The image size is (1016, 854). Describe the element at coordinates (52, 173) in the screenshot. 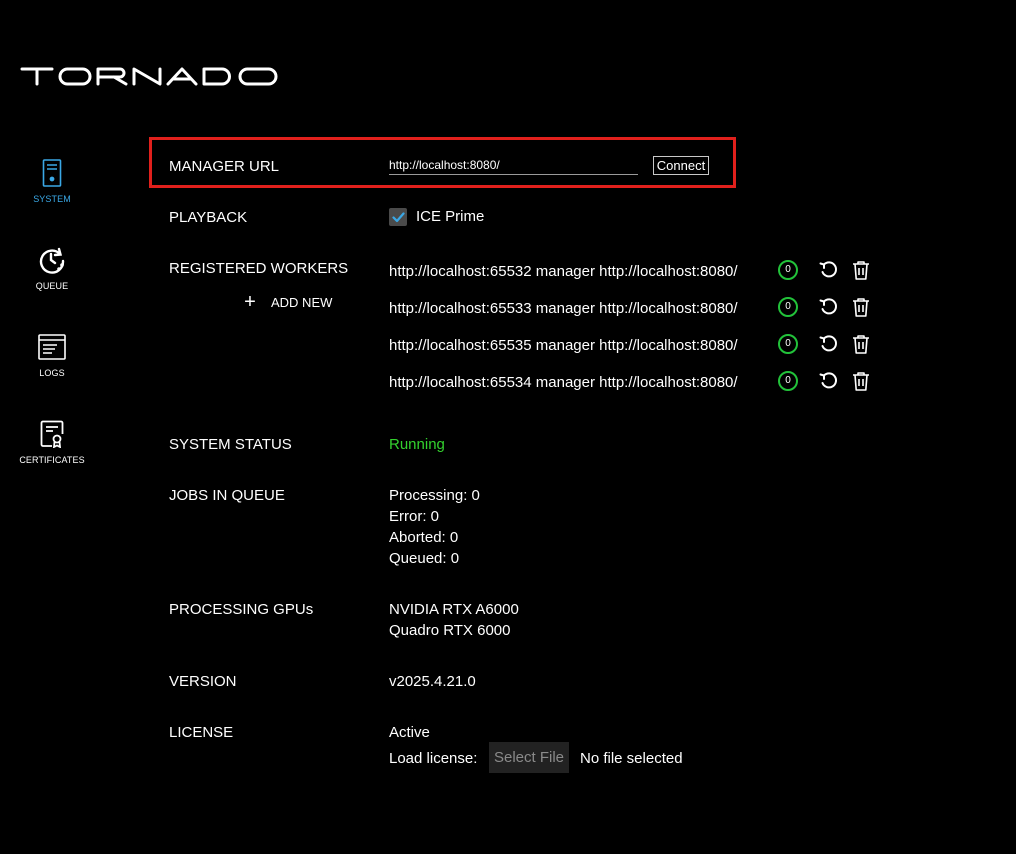

I see `server-icon` at that location.